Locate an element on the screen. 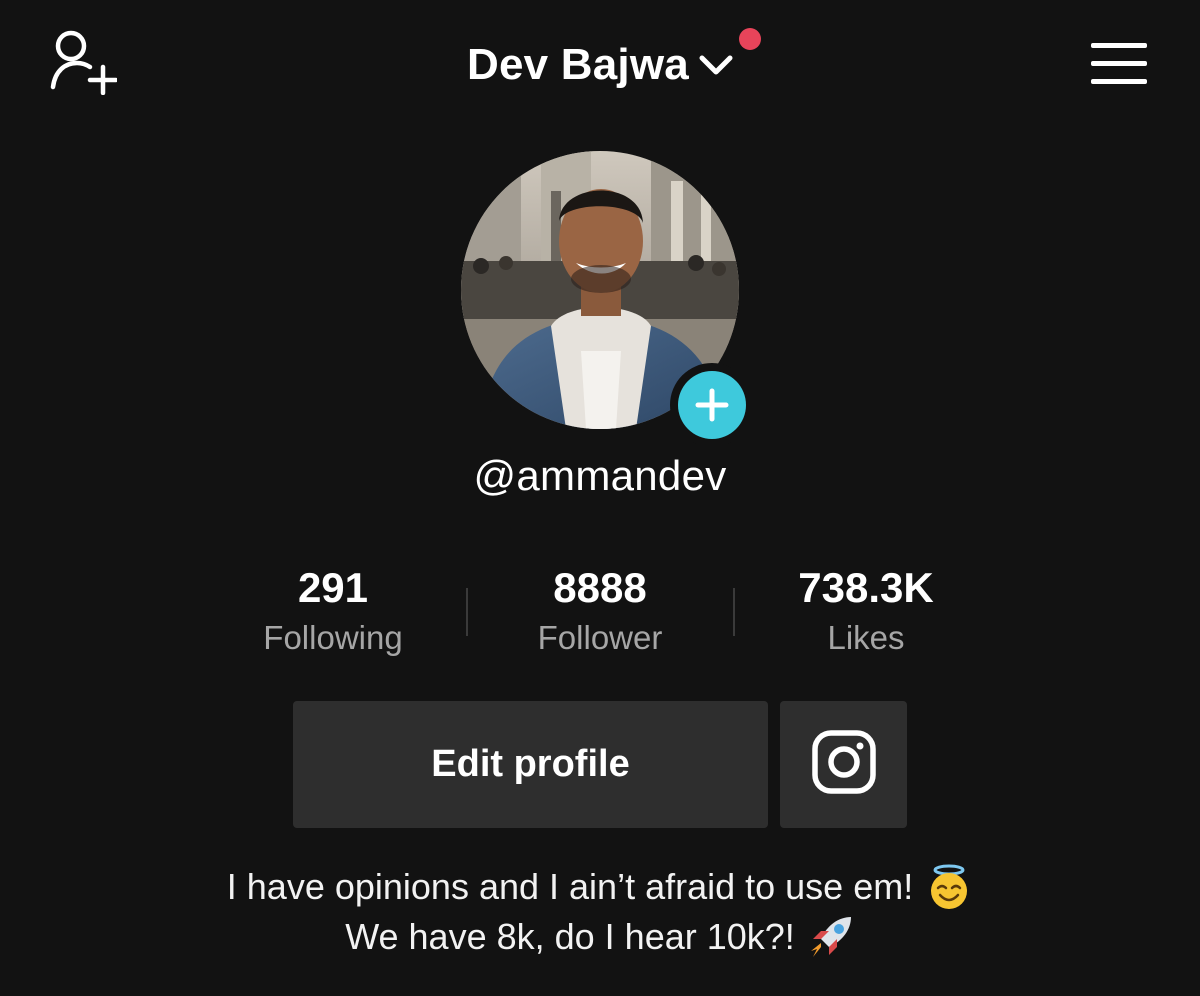 The height and width of the screenshot is (996, 1200). bio-text: We have 8k, do I hear 10k?! is located at coordinates (570, 936).